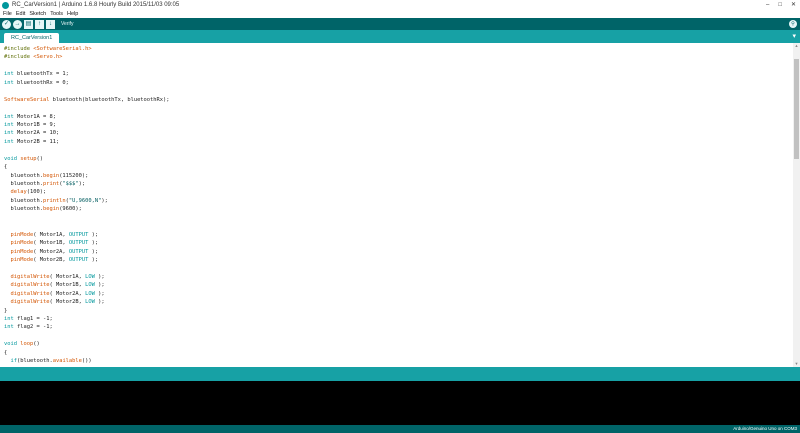 Image resolution: width=800 pixels, height=433 pixels. I want to click on code-line: digitalWrite( Motor2A, LOW );, so click(87, 294).